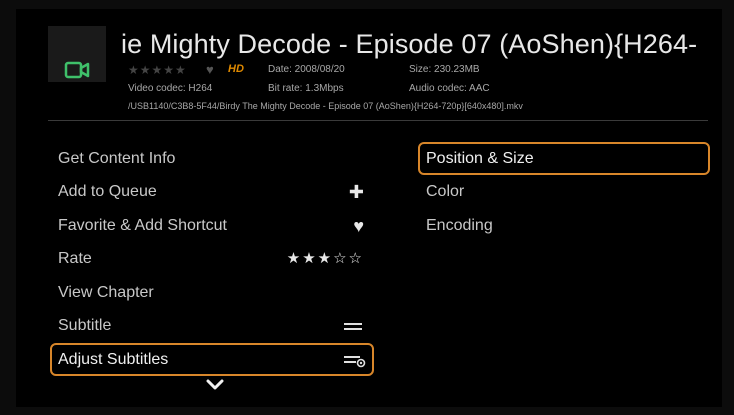 Image resolution: width=734 pixels, height=415 pixels. What do you see at coordinates (212, 293) in the screenshot?
I see `menu-item-view-chapter: View Chapter` at bounding box center [212, 293].